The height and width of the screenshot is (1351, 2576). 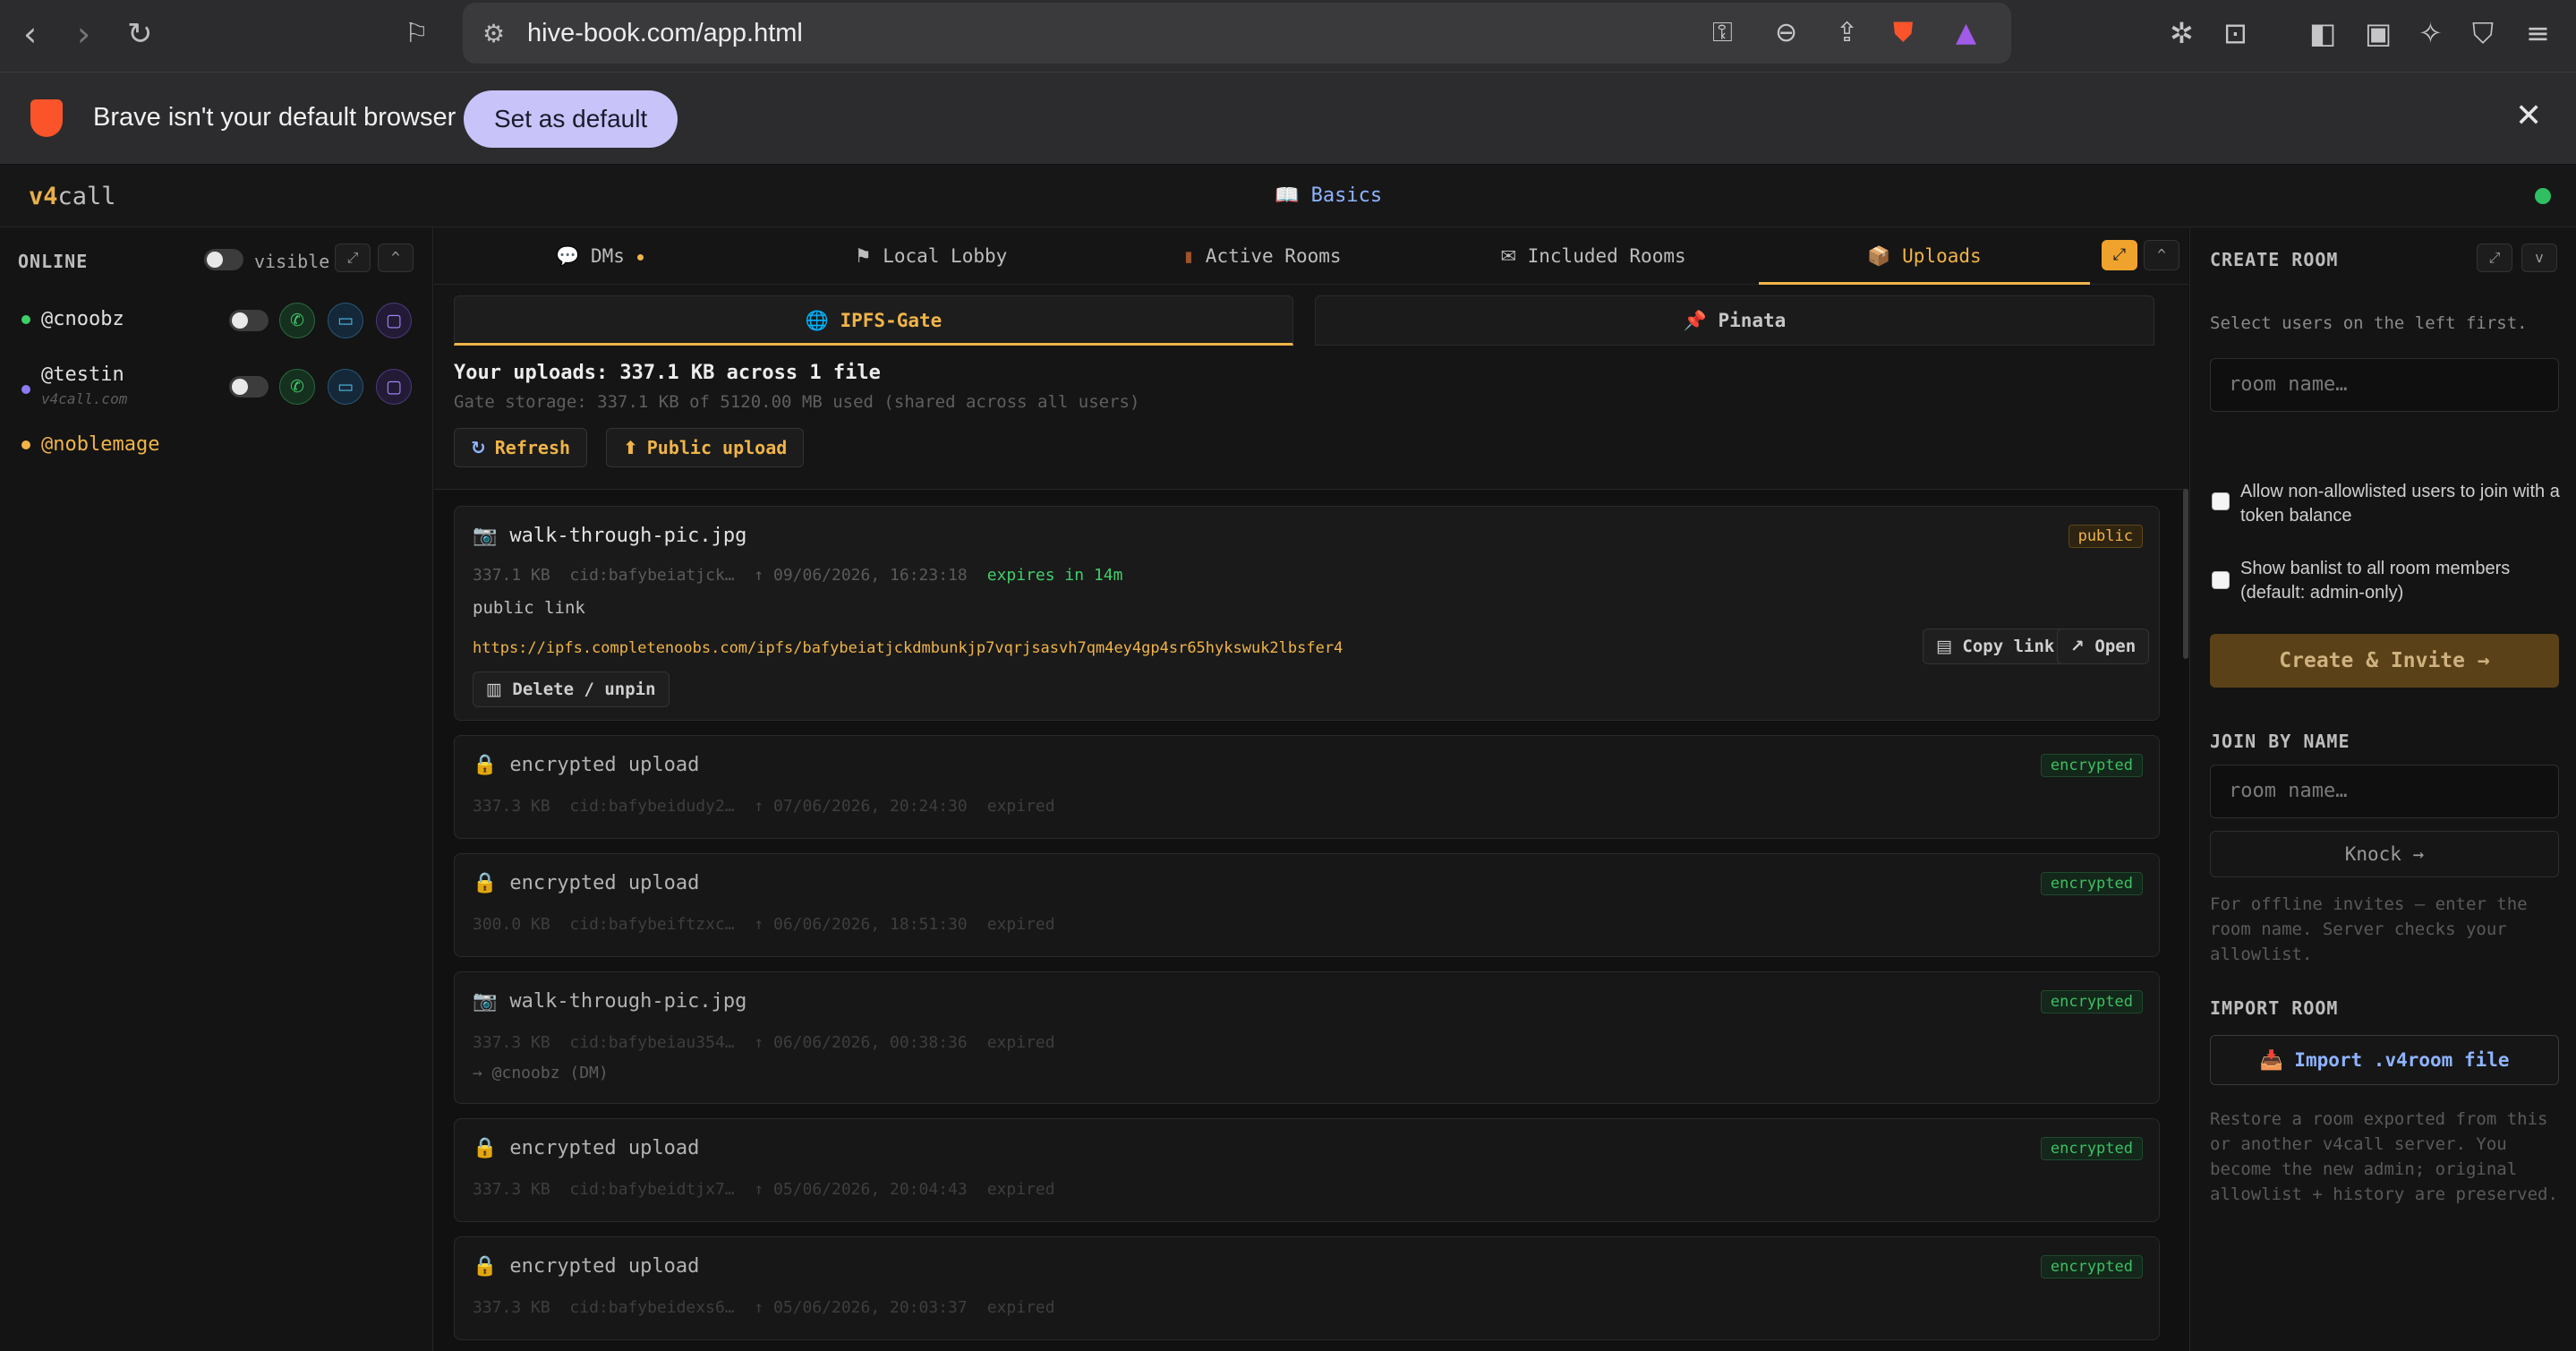 I want to click on open-button: ↗ Open, so click(x=2103, y=646).